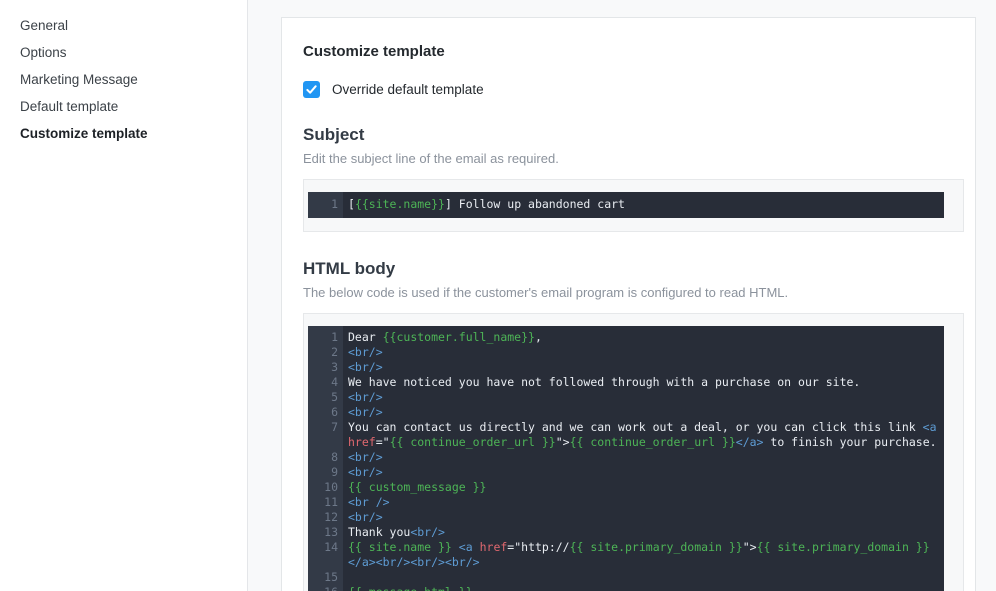  I want to click on sidebar-item-general: General, so click(133, 25).